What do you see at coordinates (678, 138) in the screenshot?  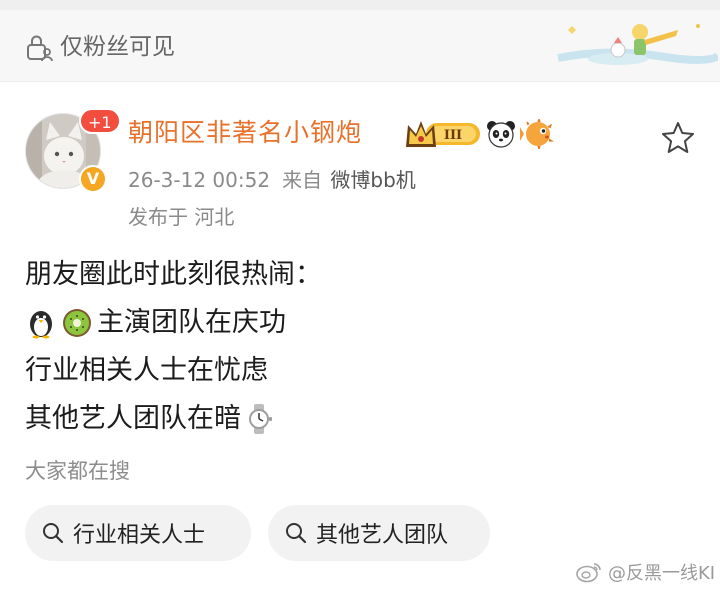 I see `favorite-star-icon` at bounding box center [678, 138].